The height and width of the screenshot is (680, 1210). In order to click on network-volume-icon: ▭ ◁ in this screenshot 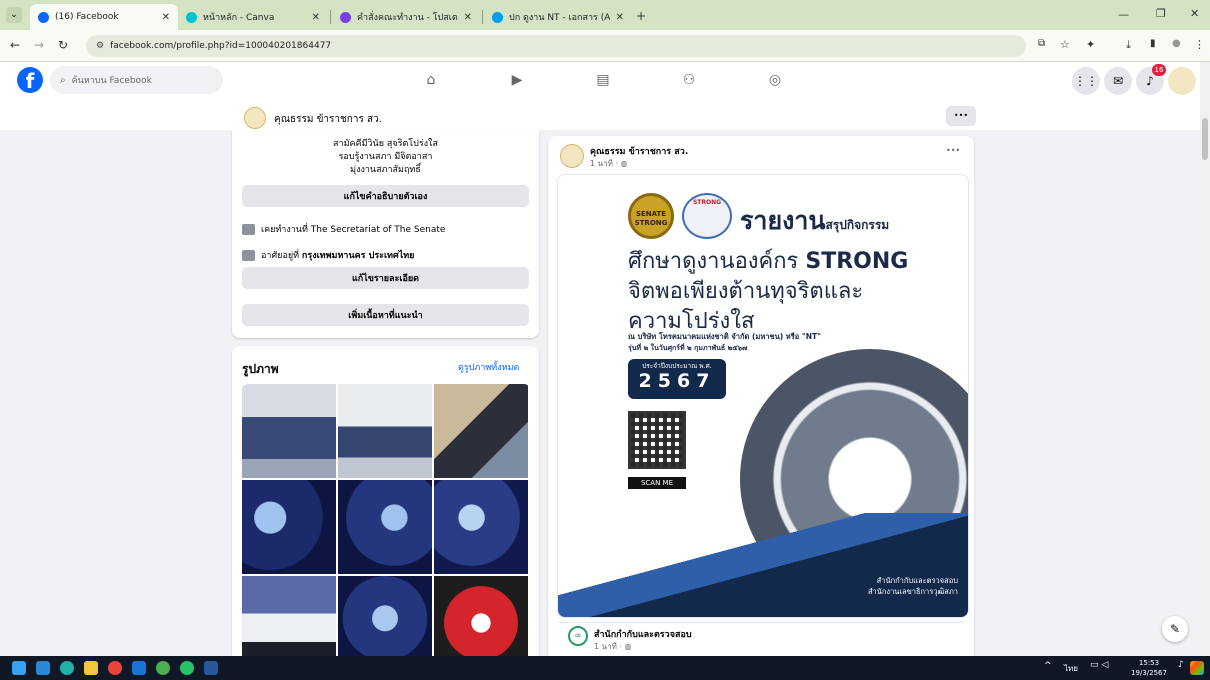, I will do `click(1099, 665)`.